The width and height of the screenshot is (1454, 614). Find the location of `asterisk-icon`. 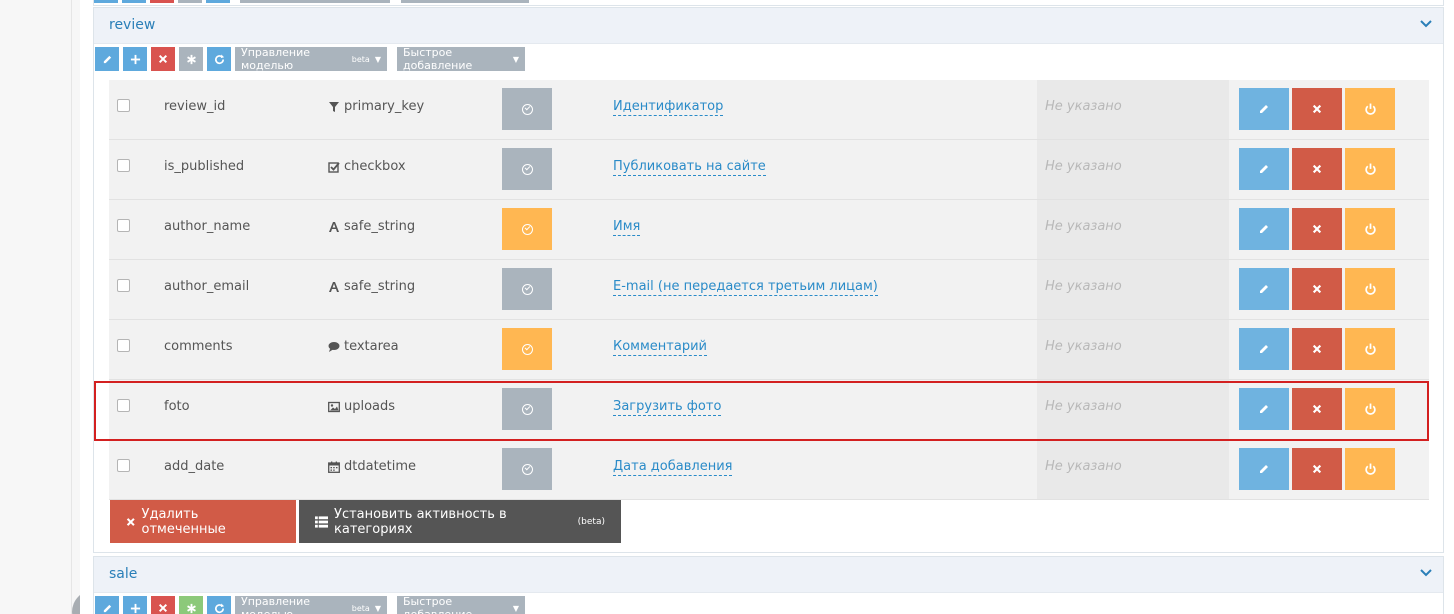

asterisk-icon is located at coordinates (191, 608).